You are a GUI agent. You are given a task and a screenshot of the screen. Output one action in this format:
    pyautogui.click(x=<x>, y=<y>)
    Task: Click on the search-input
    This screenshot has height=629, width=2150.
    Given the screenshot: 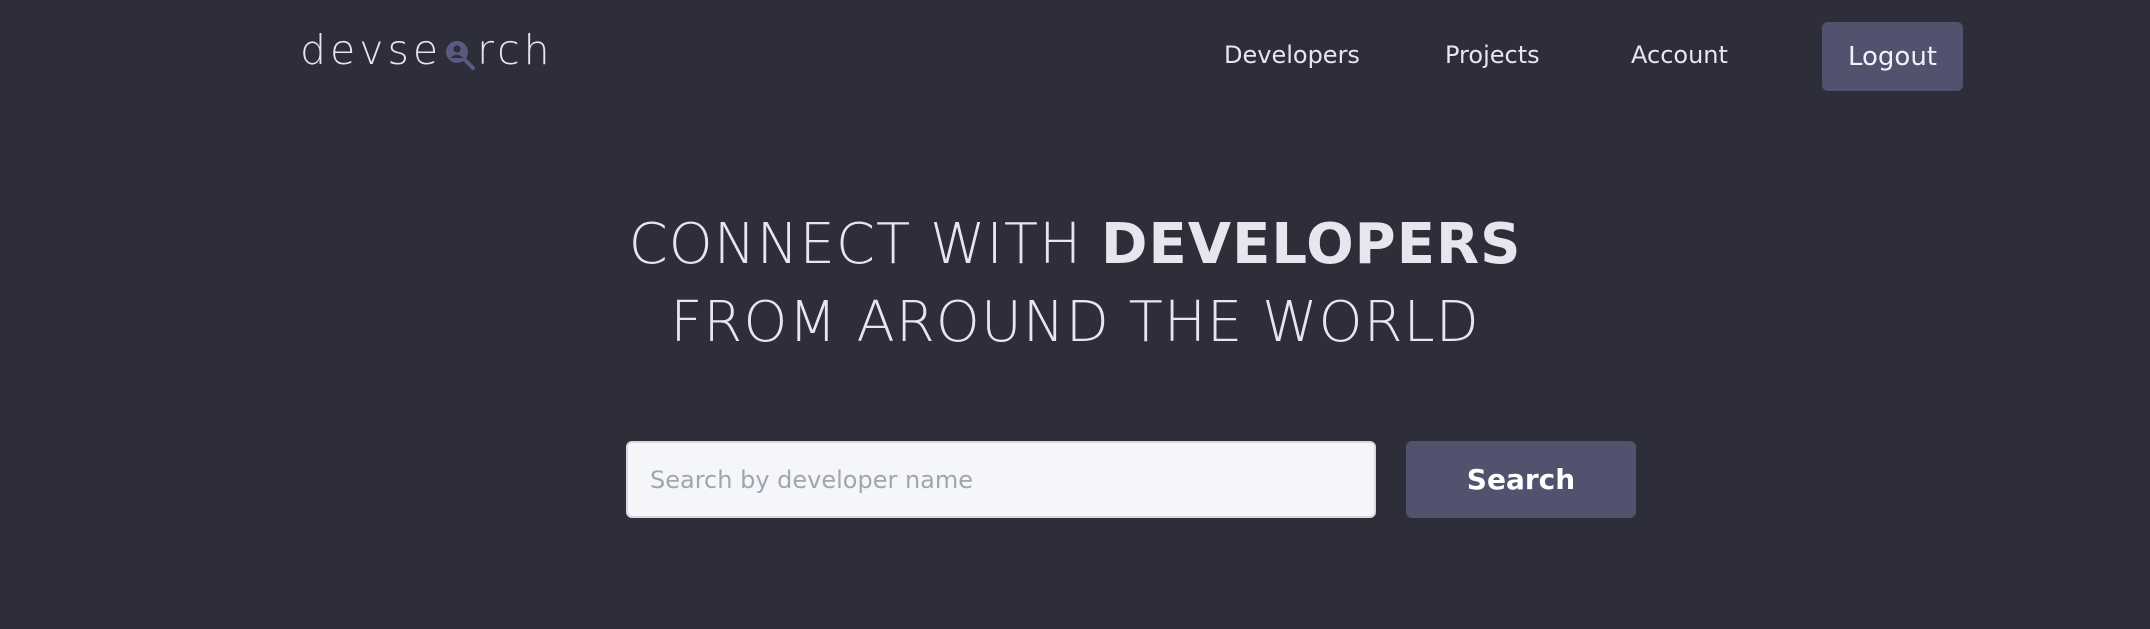 What is the action you would take?
    pyautogui.click(x=1001, y=479)
    